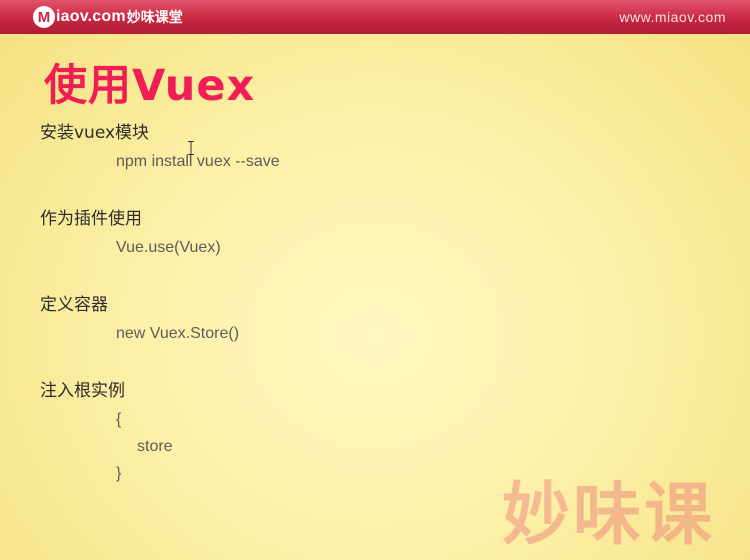 This screenshot has width=750, height=560. I want to click on code-line: npm install vuex --save, so click(198, 161).